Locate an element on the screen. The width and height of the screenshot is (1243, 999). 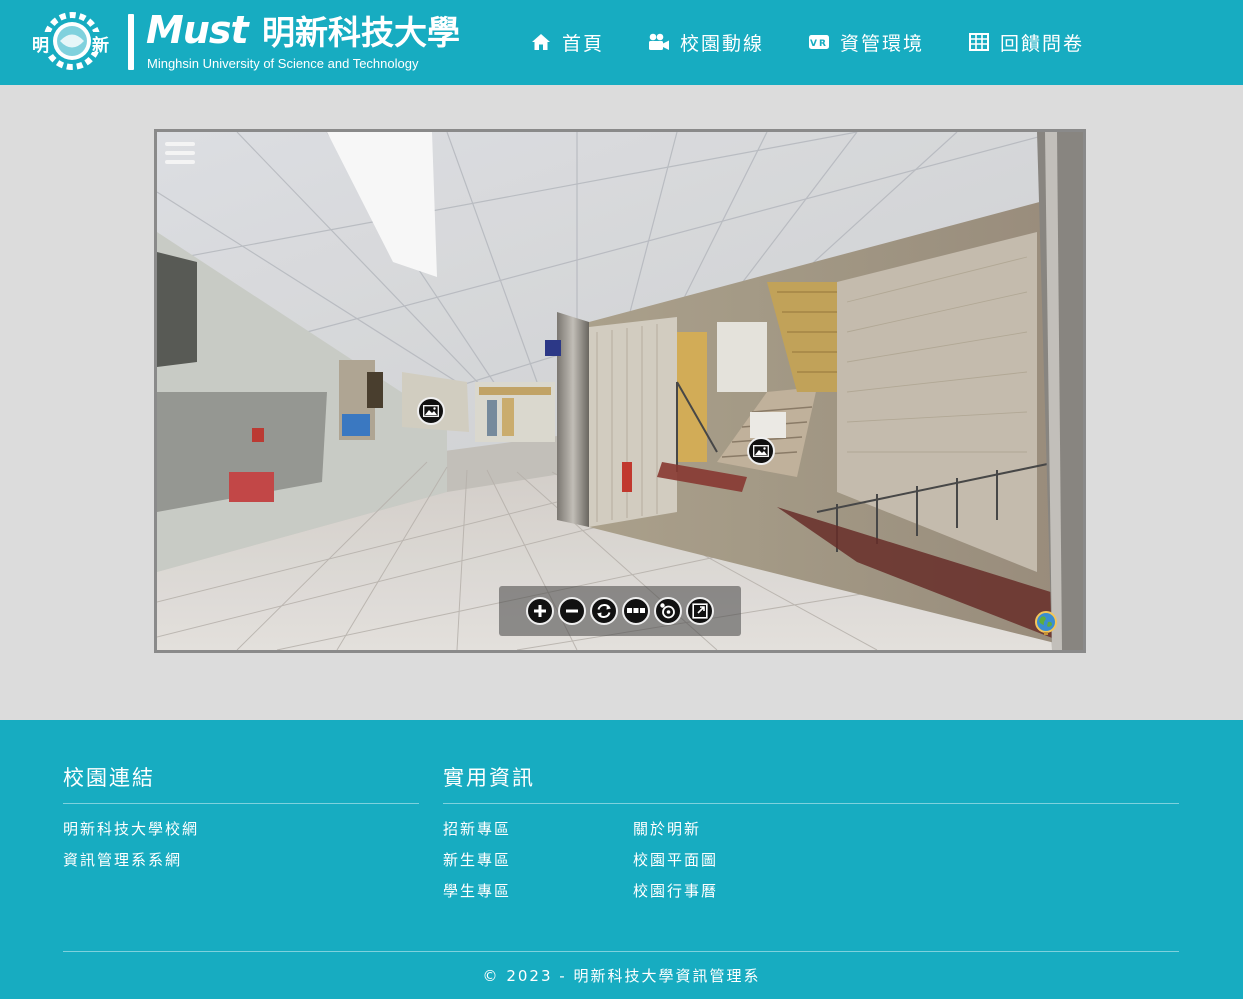
nav-home: 首頁 is located at coordinates (567, 42).